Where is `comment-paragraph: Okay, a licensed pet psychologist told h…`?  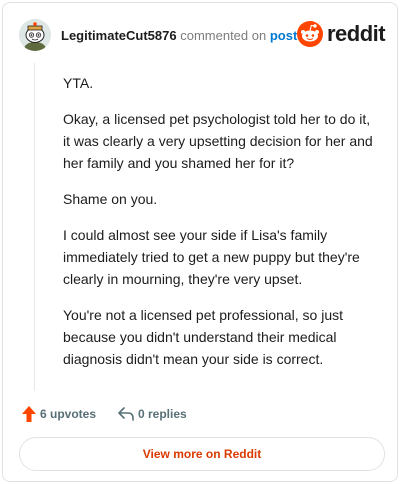
comment-paragraph: Okay, a licensed pet psychologist told h… is located at coordinates (218, 141).